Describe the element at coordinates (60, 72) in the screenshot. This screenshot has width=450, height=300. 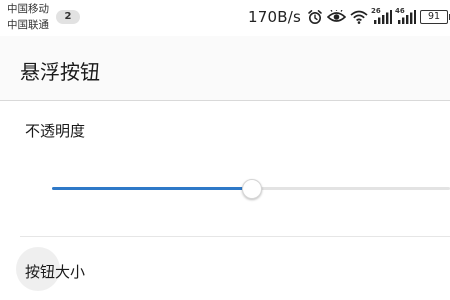
I see `page-title: 悬浮按钮` at that location.